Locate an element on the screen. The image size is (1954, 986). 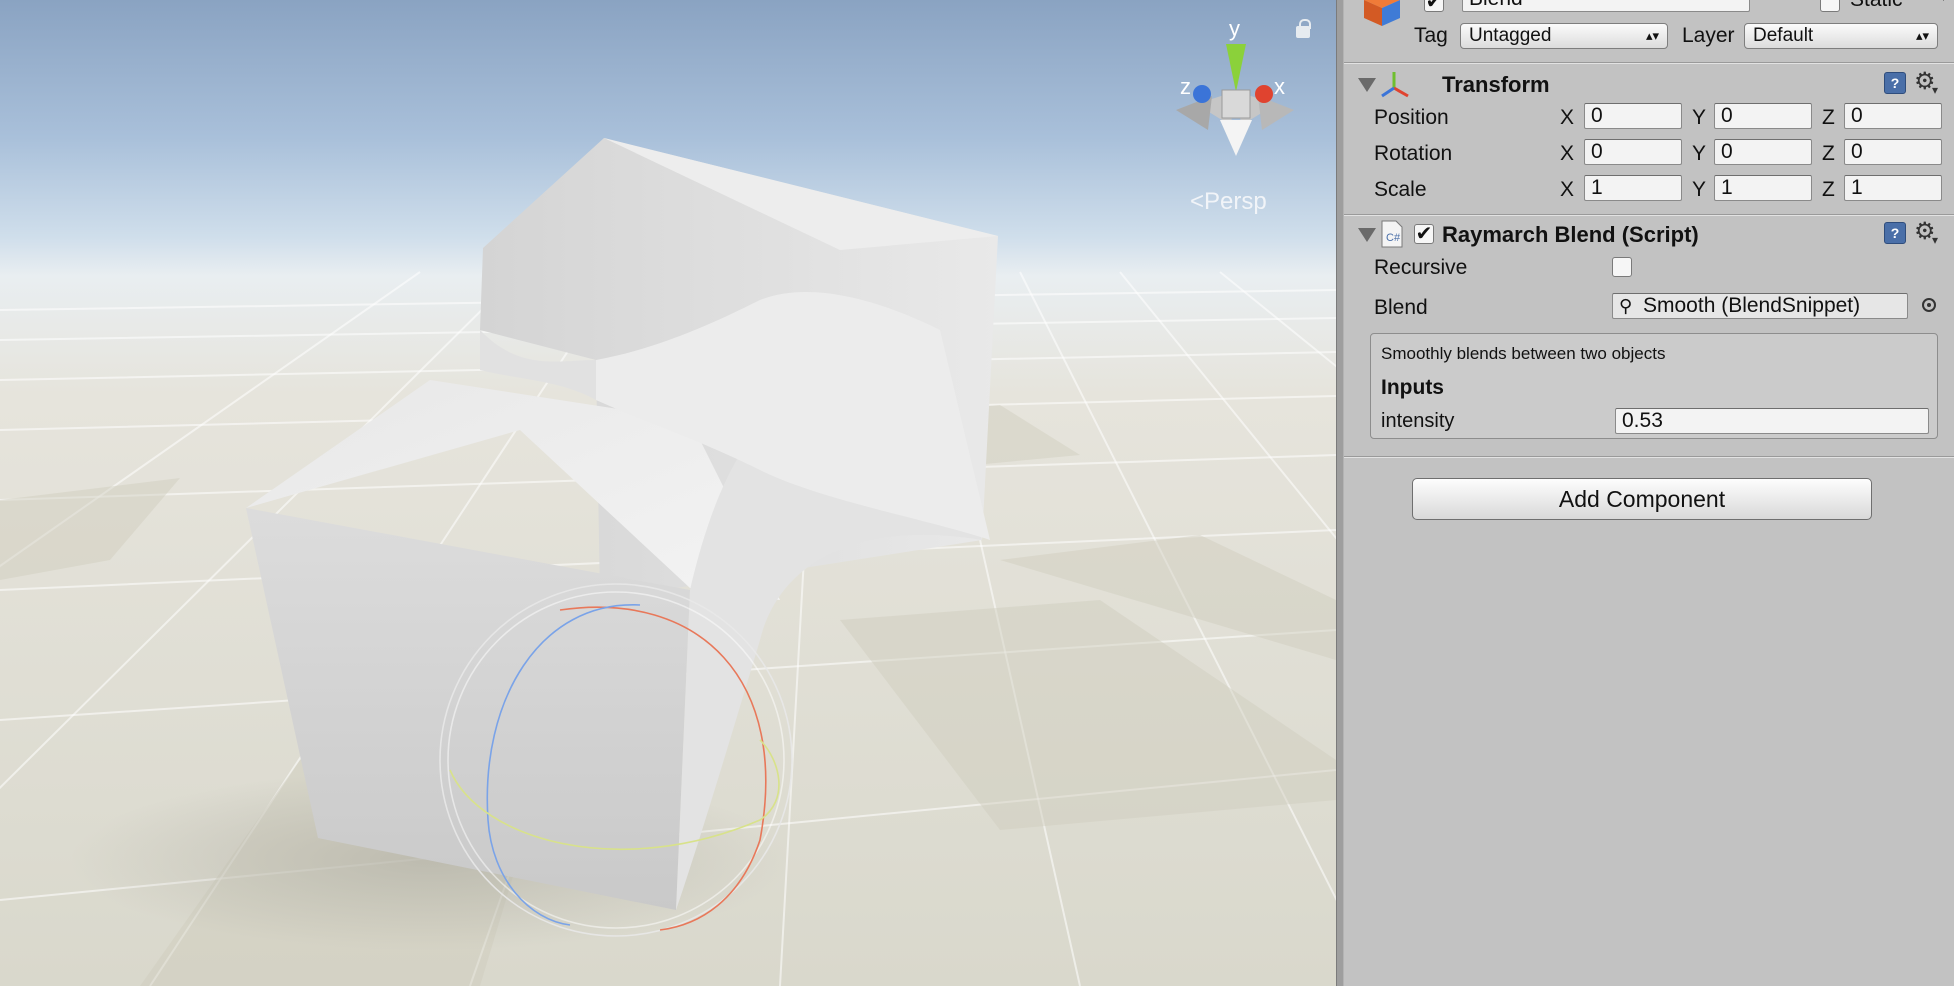
csharp-script-icon: C# is located at coordinates (1392, 234).